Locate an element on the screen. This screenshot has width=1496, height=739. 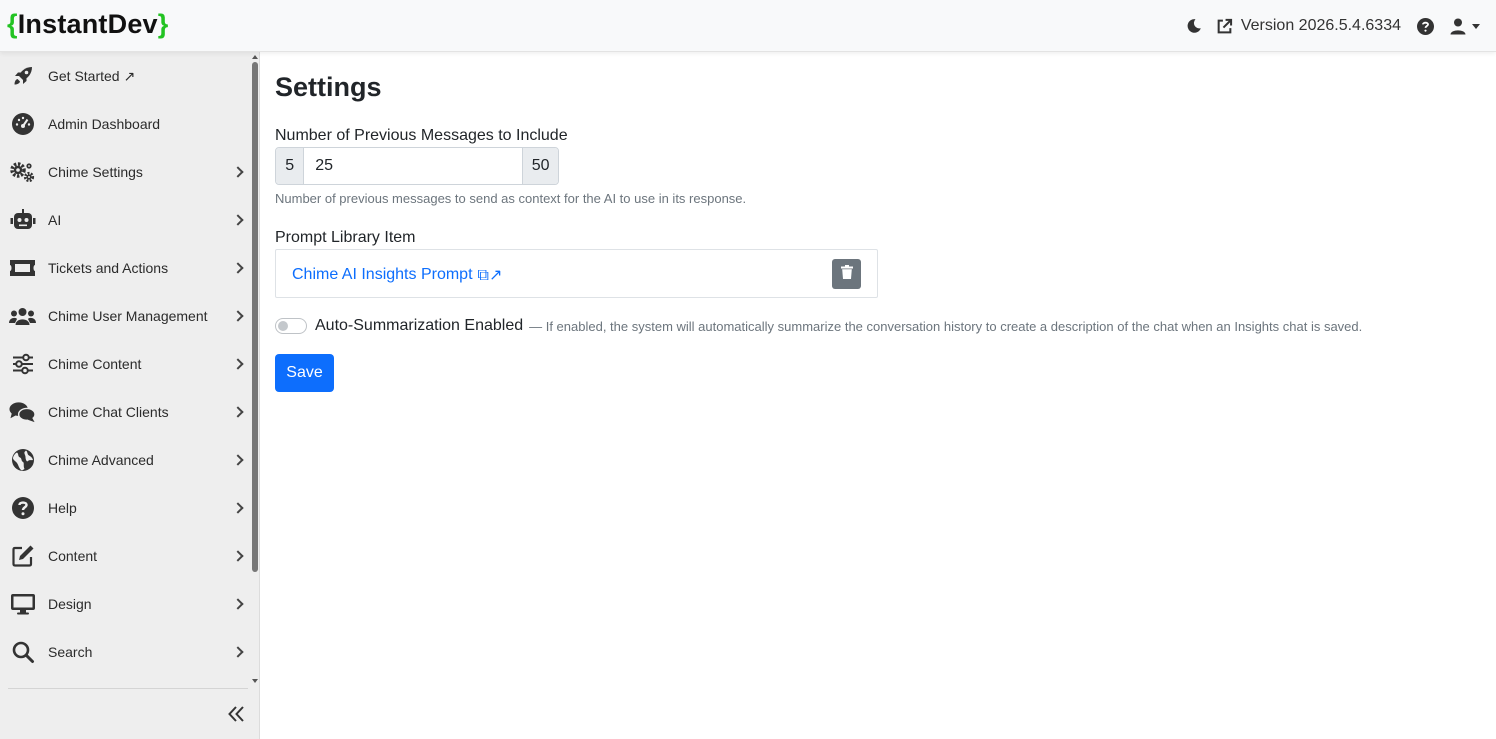
delete-prompt-button is located at coordinates (846, 274).